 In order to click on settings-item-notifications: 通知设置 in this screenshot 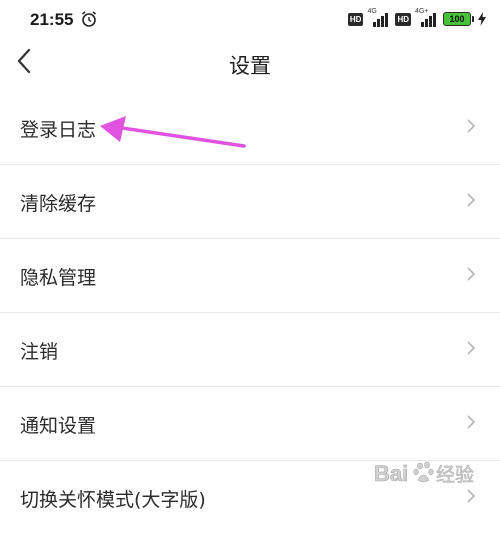, I will do `click(250, 424)`.